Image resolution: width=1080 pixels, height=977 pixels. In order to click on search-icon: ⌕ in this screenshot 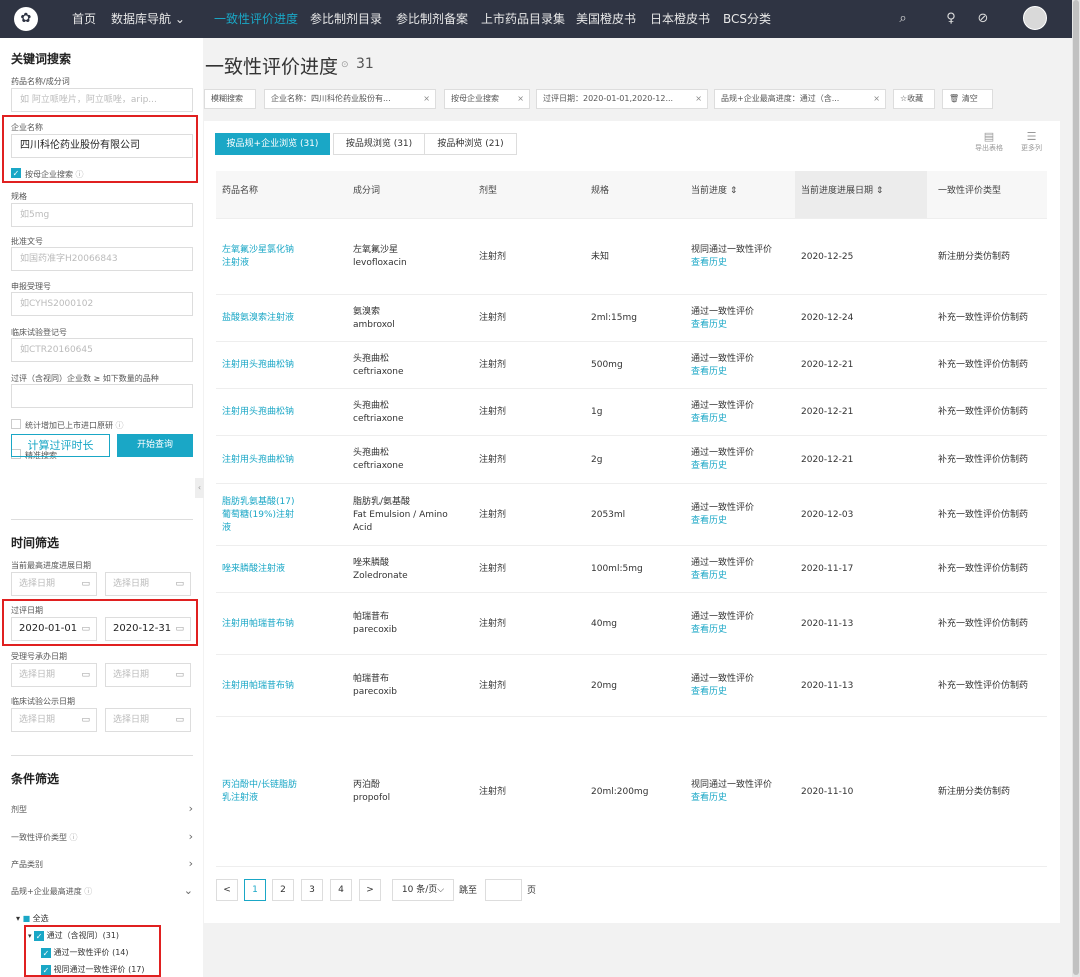, I will do `click(903, 19)`.